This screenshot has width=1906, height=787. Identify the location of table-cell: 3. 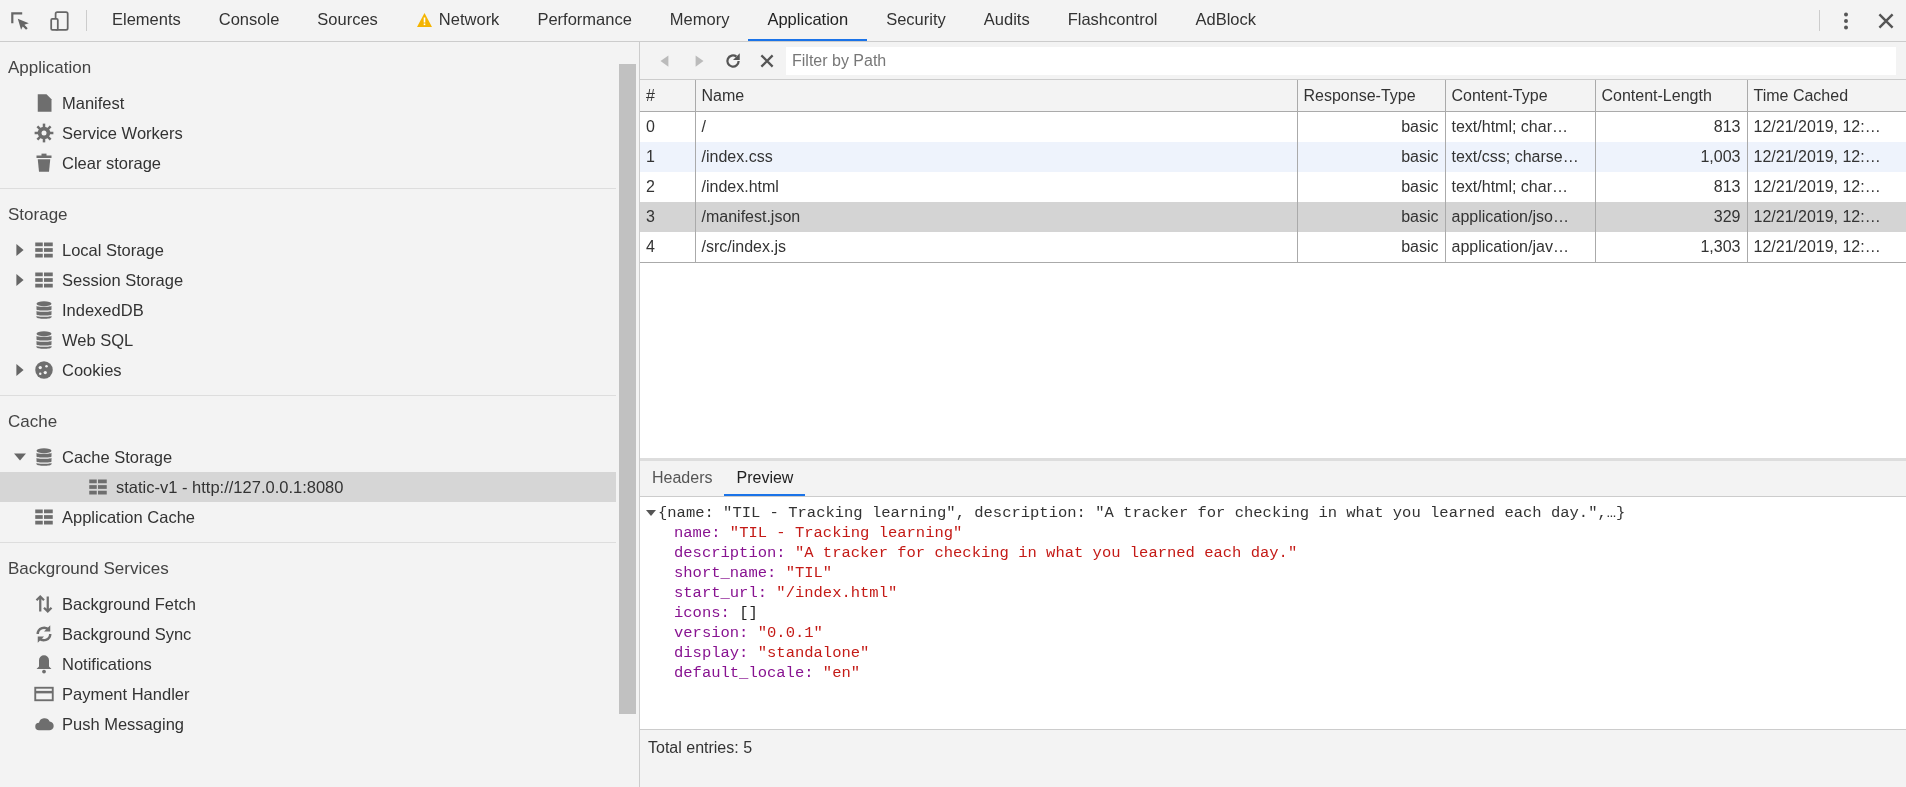
(667, 217).